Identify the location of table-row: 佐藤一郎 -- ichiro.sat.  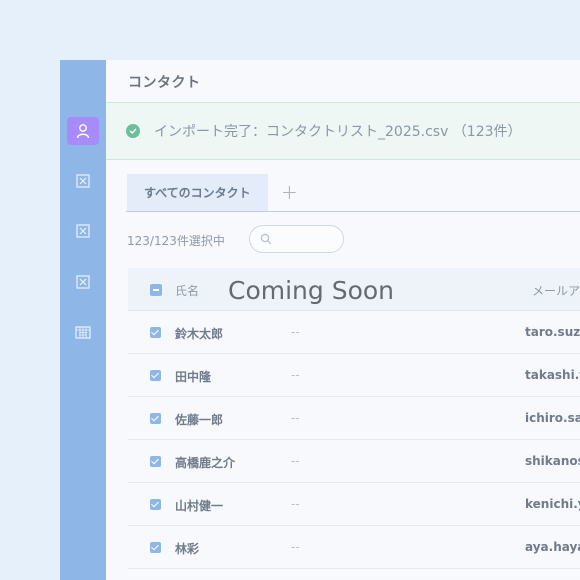
(354, 418).